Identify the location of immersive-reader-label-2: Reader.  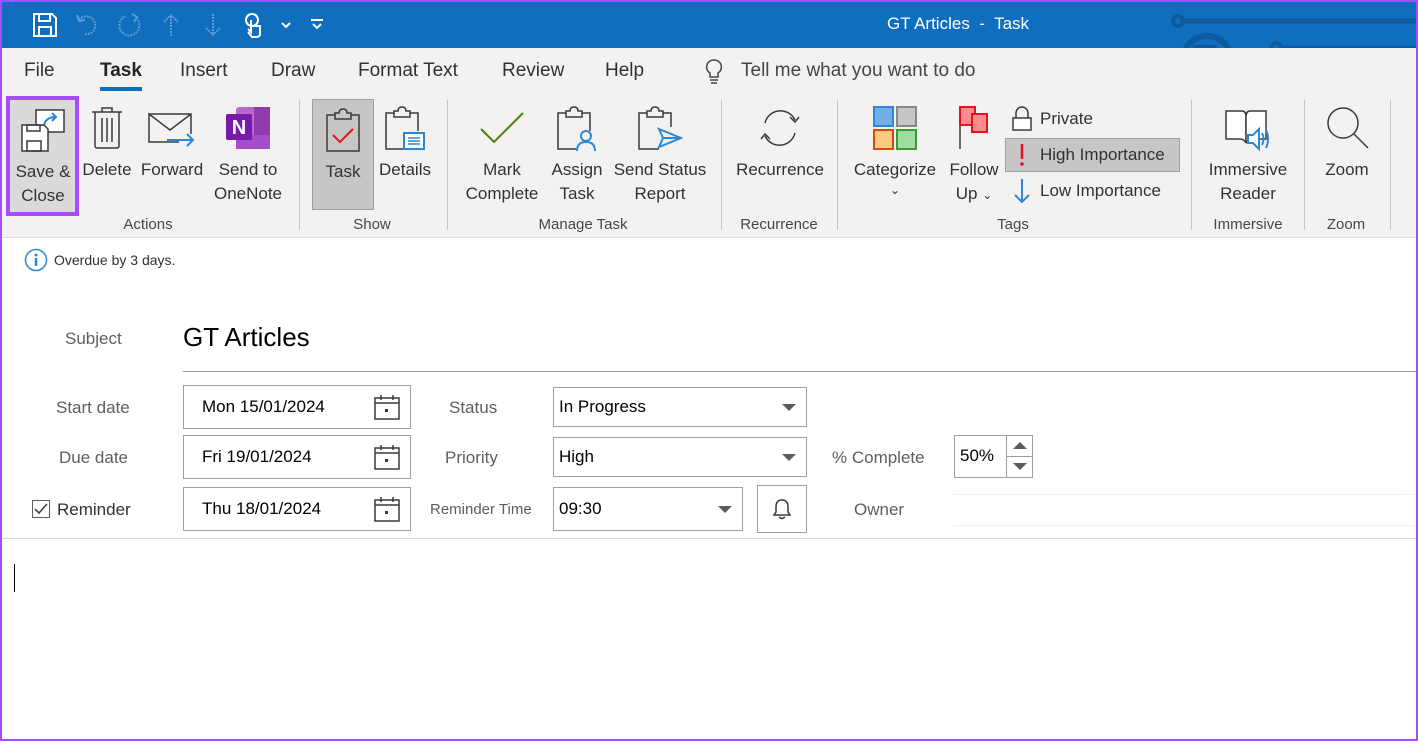
(1248, 193).